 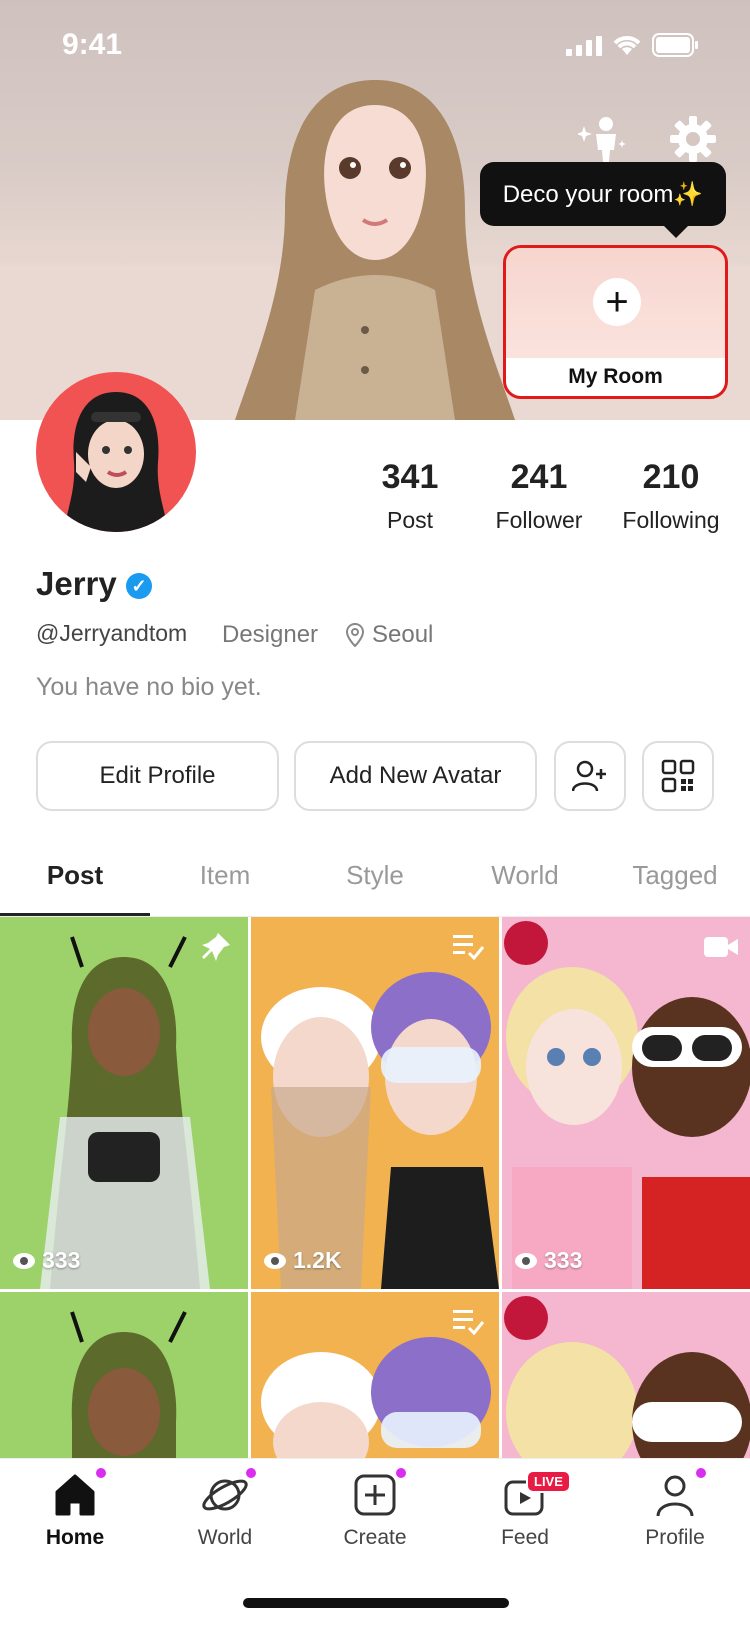 I want to click on post-tile: 1.2K, so click(x=375, y=1103).